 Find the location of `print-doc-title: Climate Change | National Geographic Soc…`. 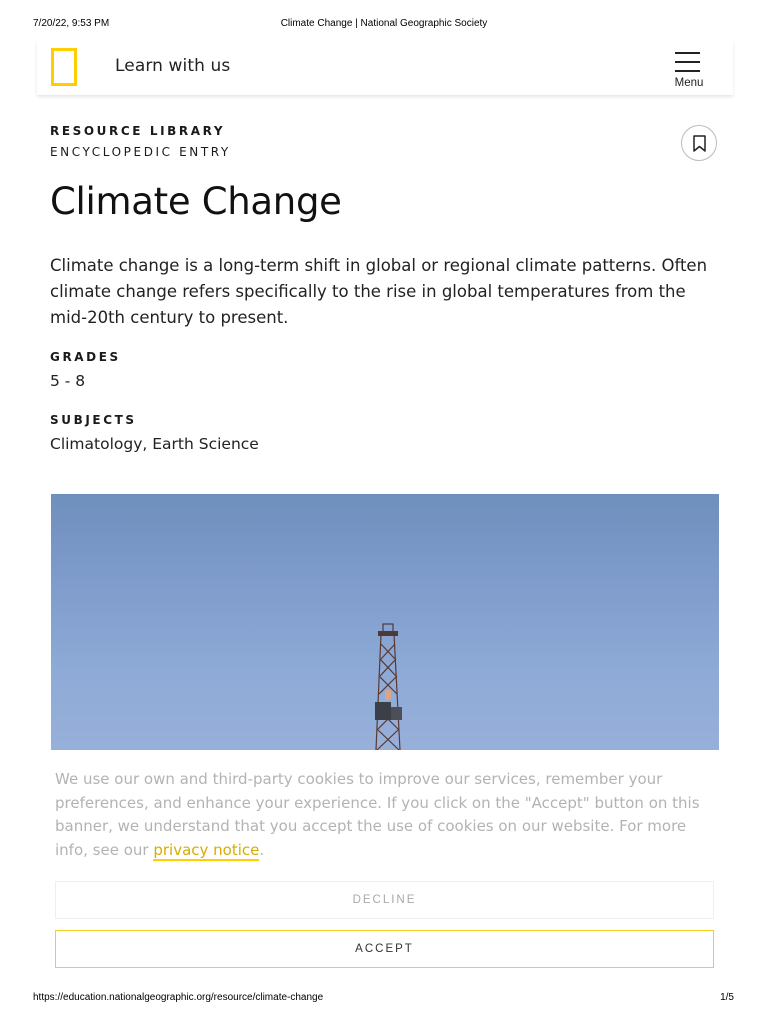

print-doc-title: Climate Change | National Geographic Soc… is located at coordinates (384, 23).